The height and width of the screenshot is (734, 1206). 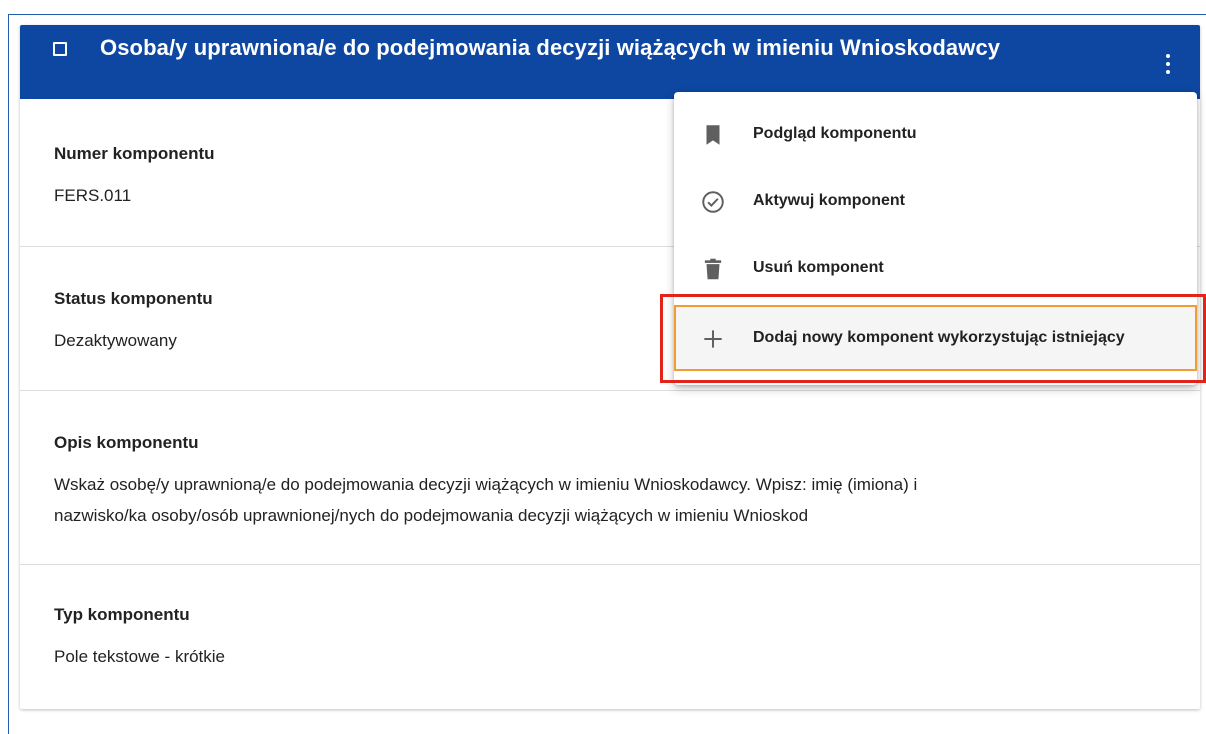 What do you see at coordinates (126, 442) in the screenshot?
I see `description-label: Opis komponentu` at bounding box center [126, 442].